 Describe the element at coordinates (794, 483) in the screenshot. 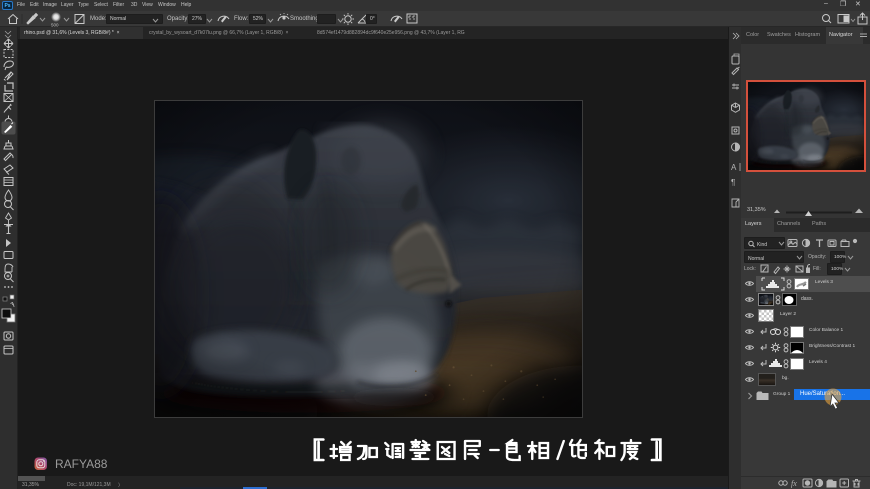

I see `svg-text: fx` at that location.